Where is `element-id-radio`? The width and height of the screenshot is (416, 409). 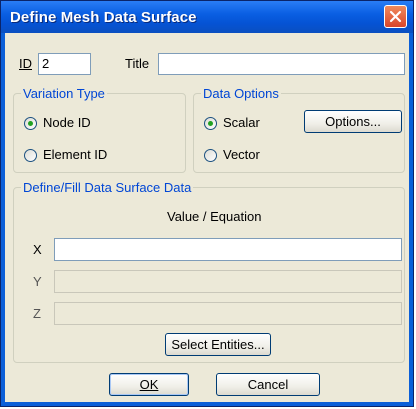
element-id-radio is located at coordinates (30, 155).